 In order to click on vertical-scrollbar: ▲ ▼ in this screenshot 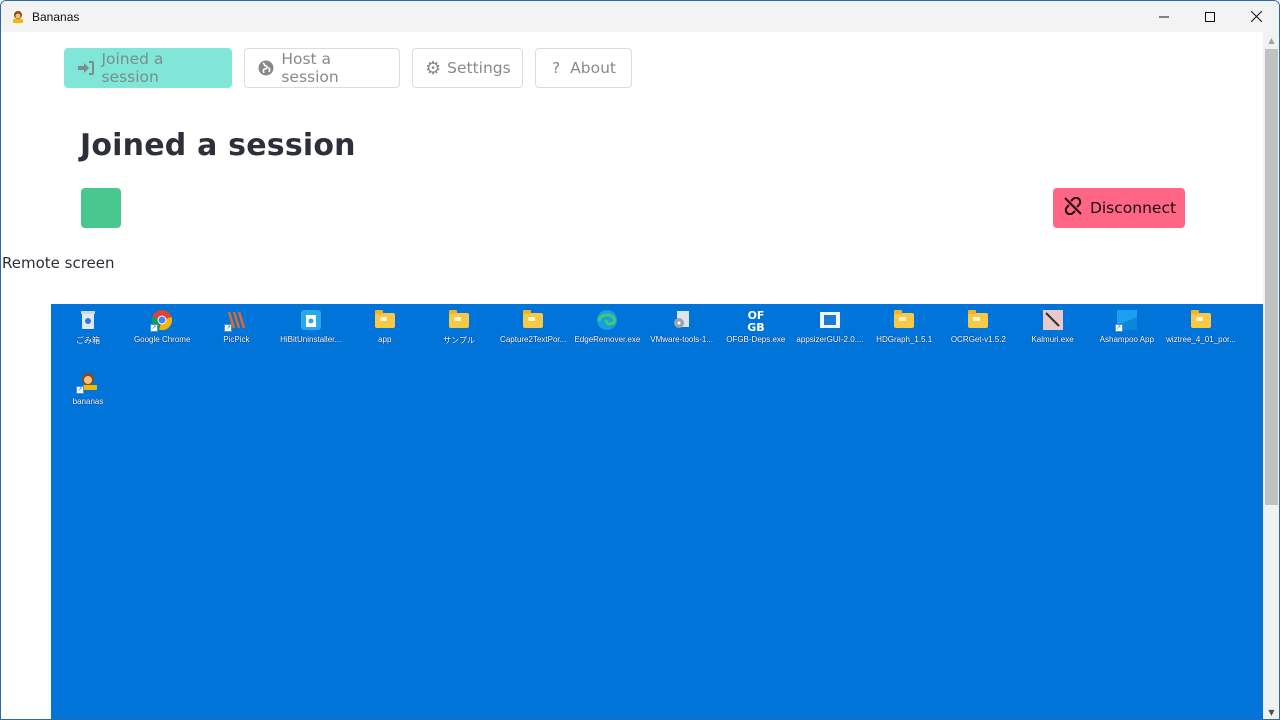, I will do `click(1271, 375)`.